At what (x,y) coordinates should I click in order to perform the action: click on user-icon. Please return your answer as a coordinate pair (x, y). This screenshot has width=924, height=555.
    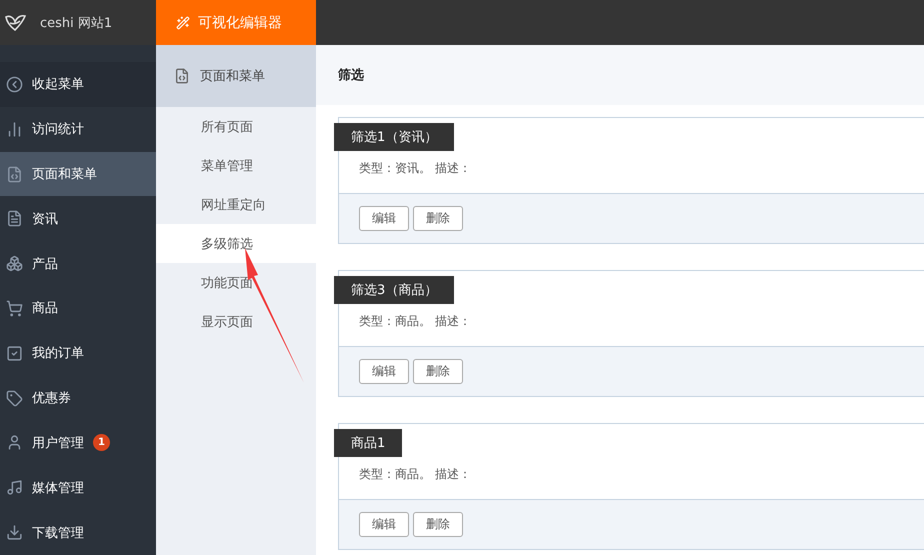
    Looking at the image, I should click on (14, 443).